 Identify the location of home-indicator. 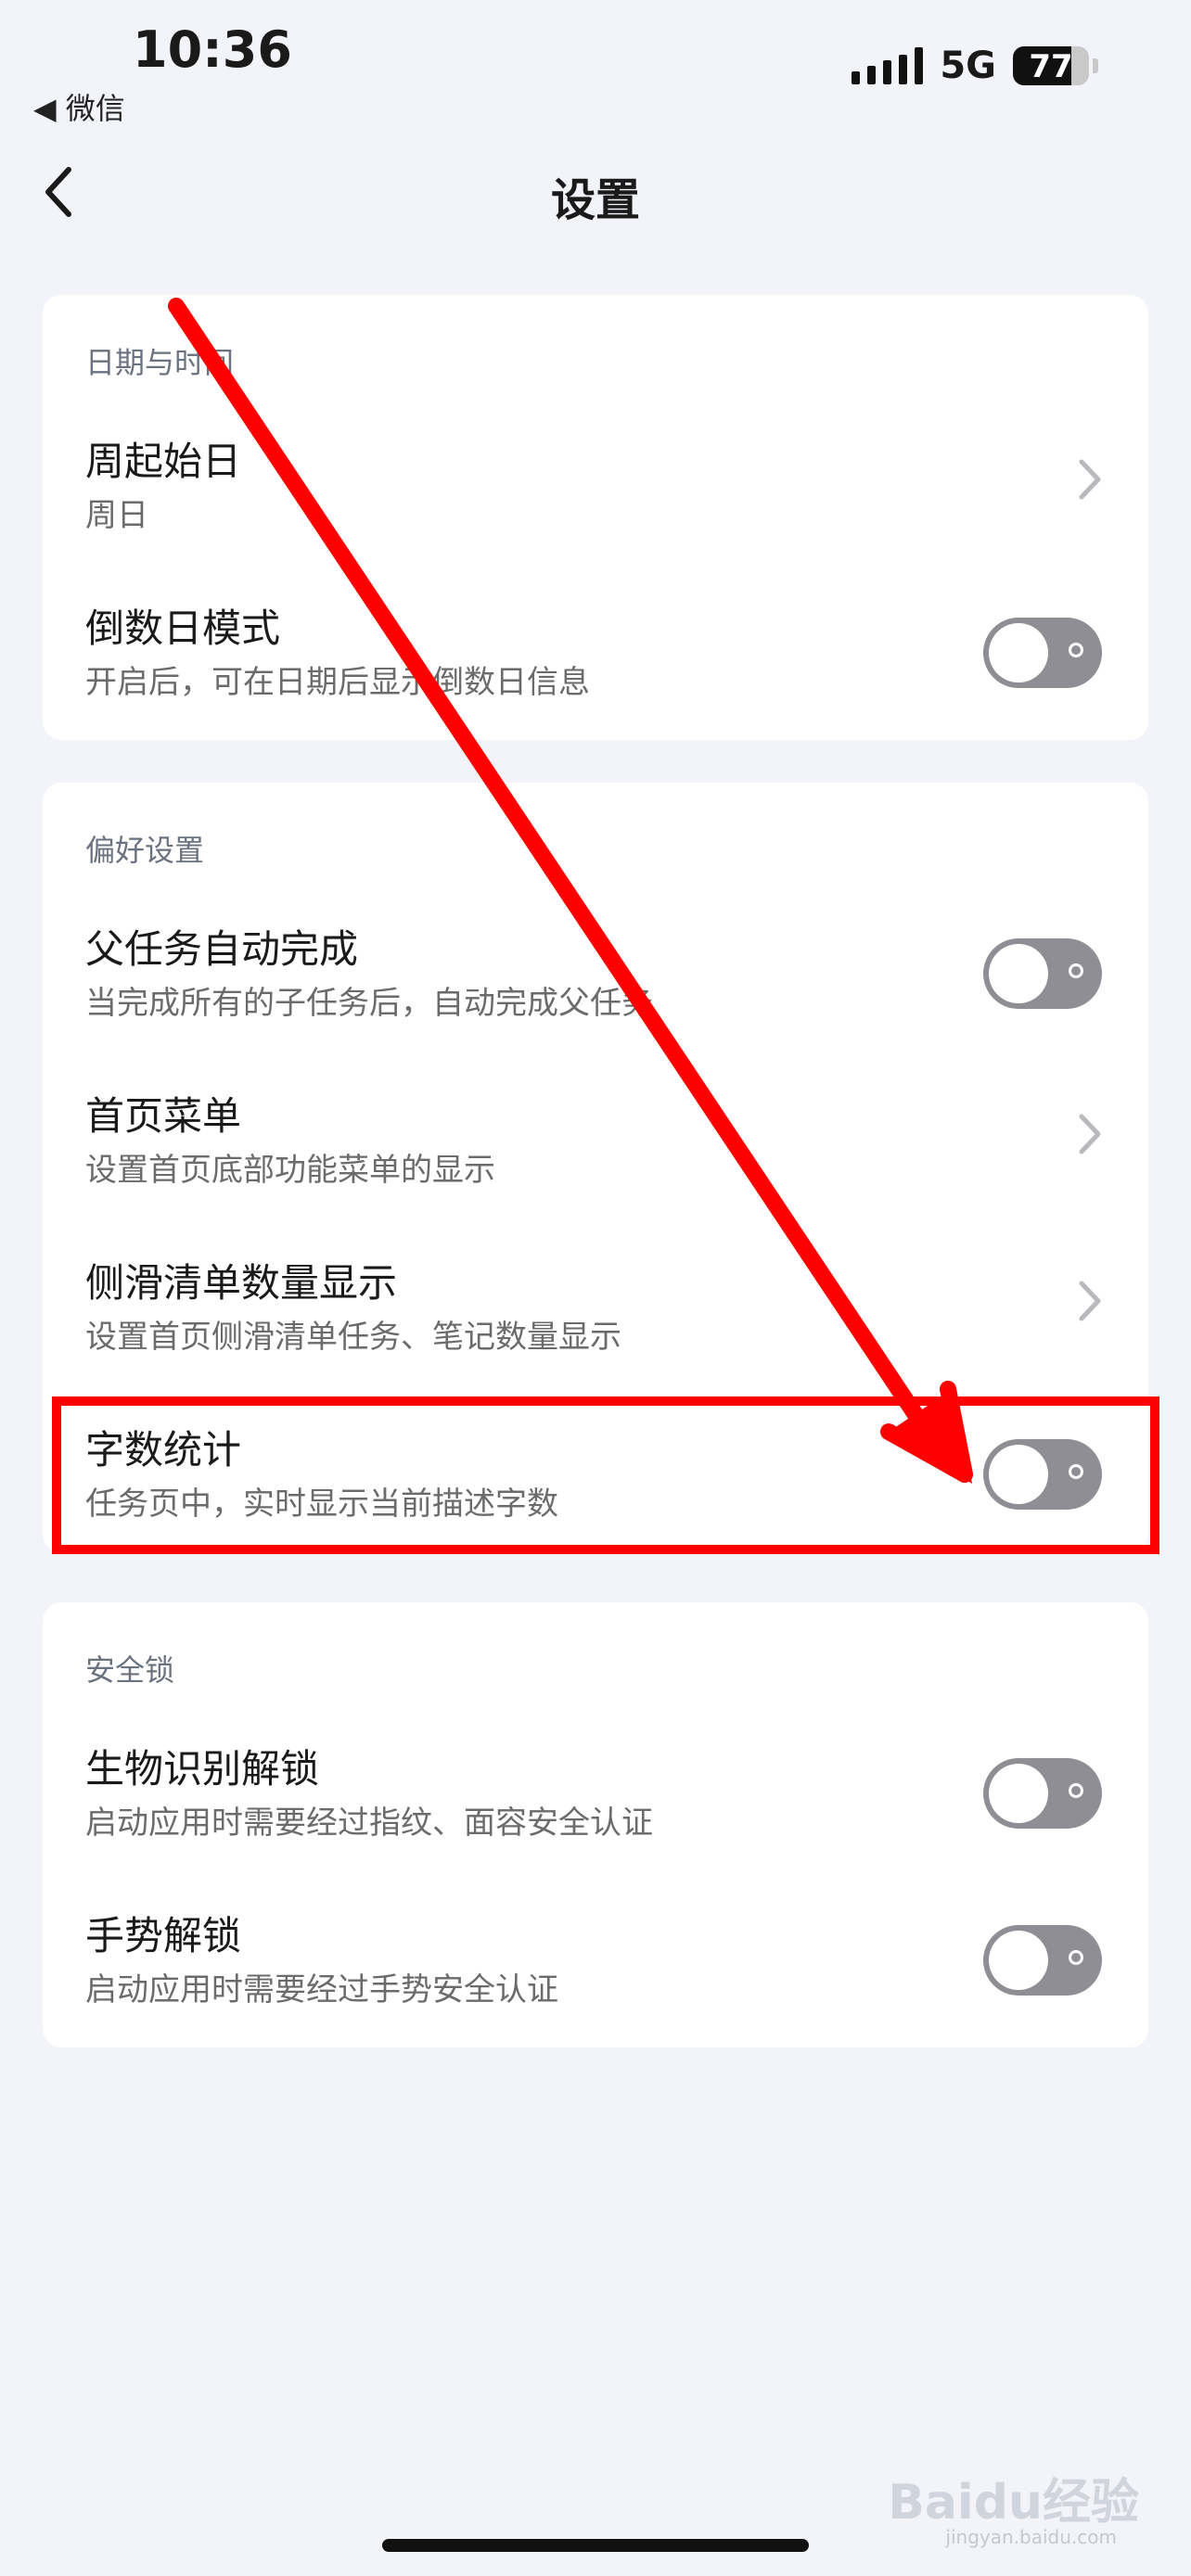
(595, 2545).